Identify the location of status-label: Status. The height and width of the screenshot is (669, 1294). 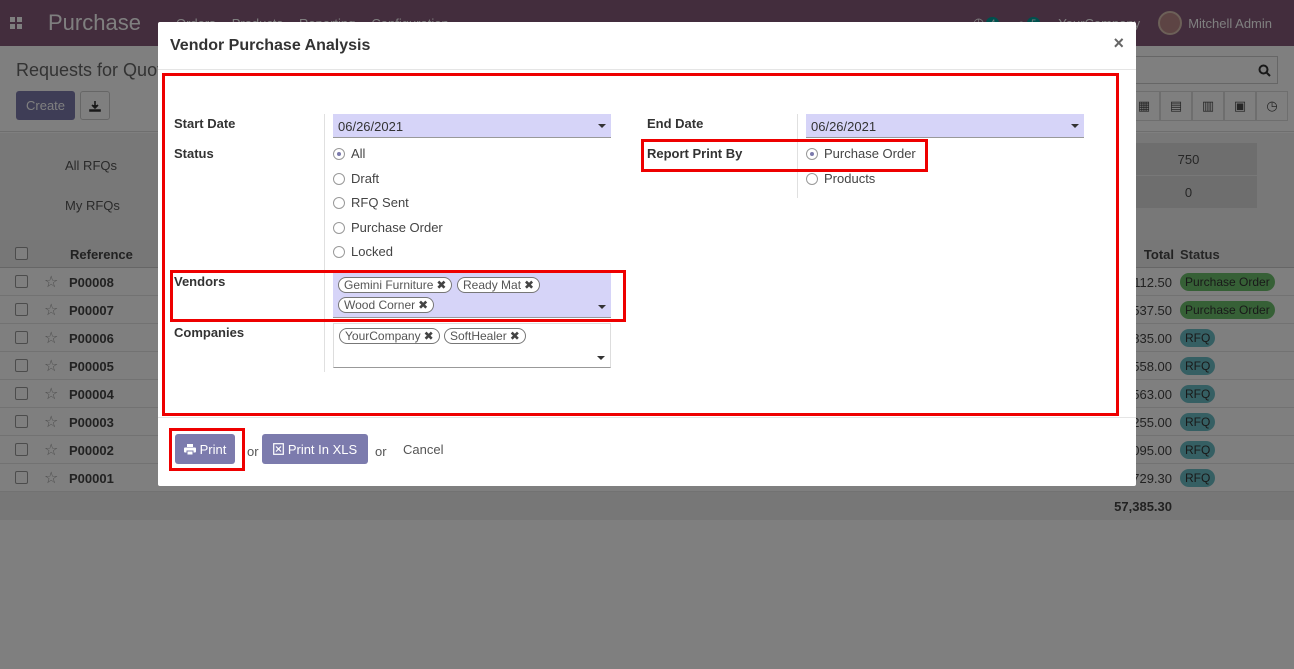
(194, 153).